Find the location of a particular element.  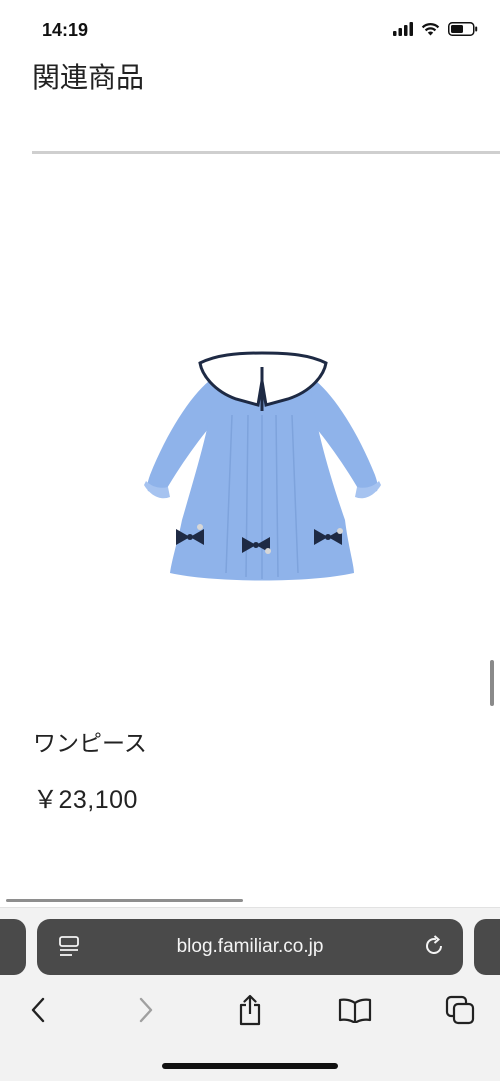

battery-icon is located at coordinates (463, 29).